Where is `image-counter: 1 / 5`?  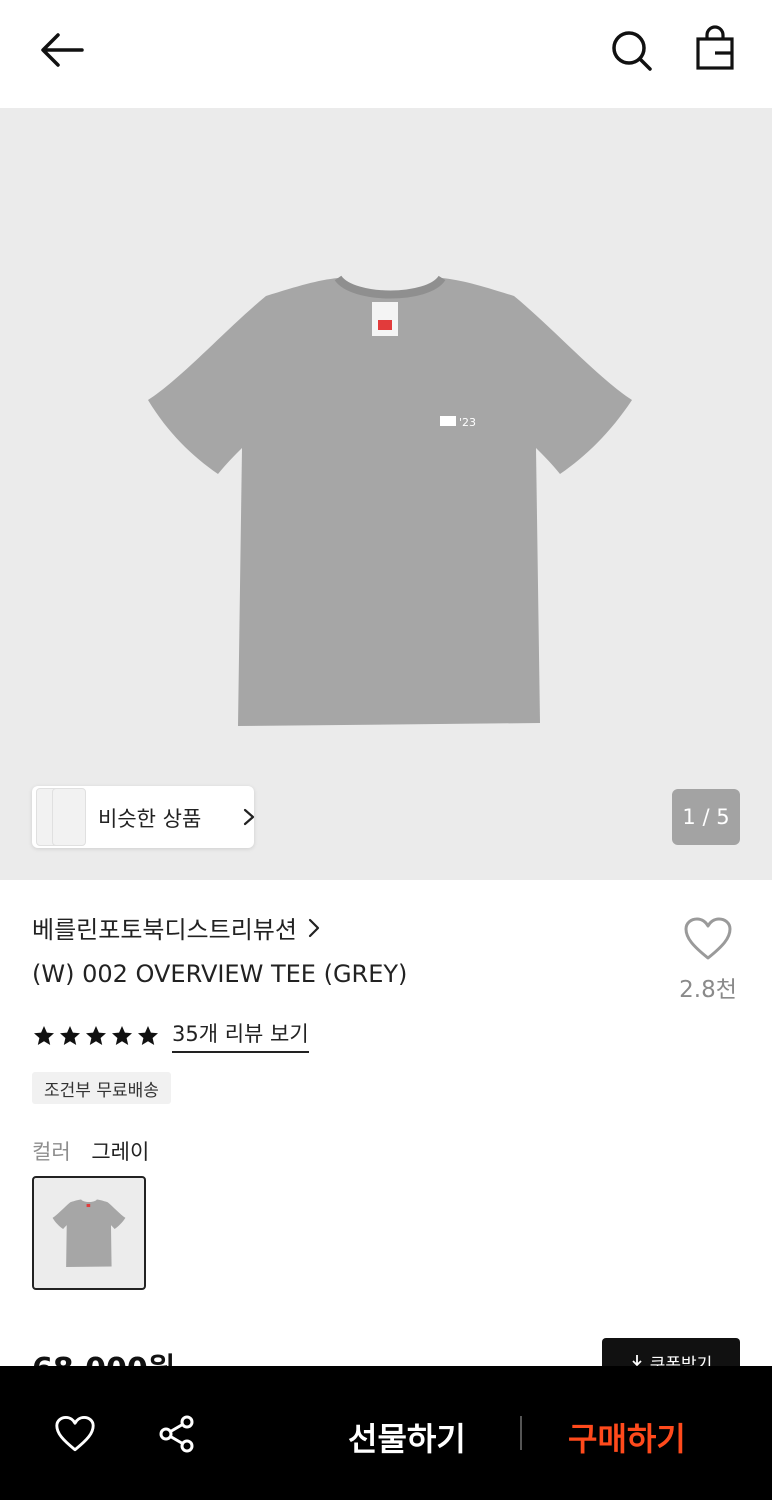
image-counter: 1 / 5 is located at coordinates (706, 817).